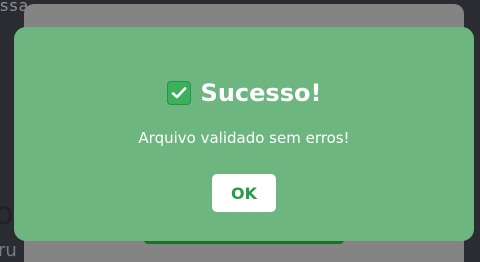 The image size is (480, 262). Describe the element at coordinates (261, 93) in the screenshot. I see `dialog-title: Sucesso!` at that location.